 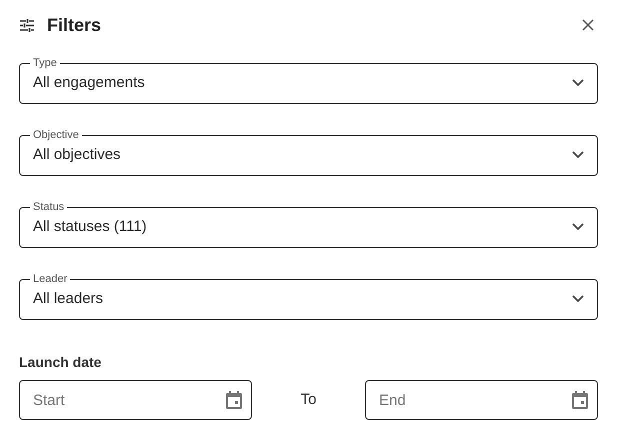 I want to click on select-value: All objectives, so click(x=77, y=154).